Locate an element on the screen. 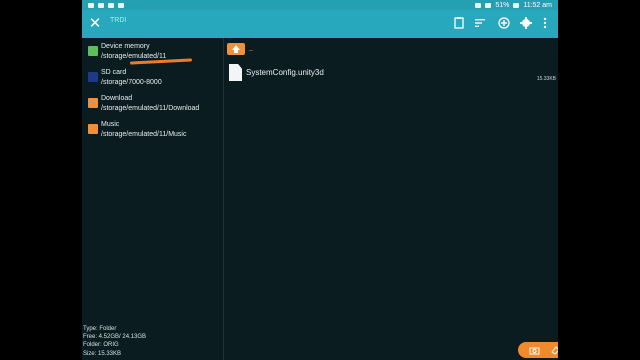  bookmark-path: /storage/emulated/11/Music is located at coordinates (144, 134).